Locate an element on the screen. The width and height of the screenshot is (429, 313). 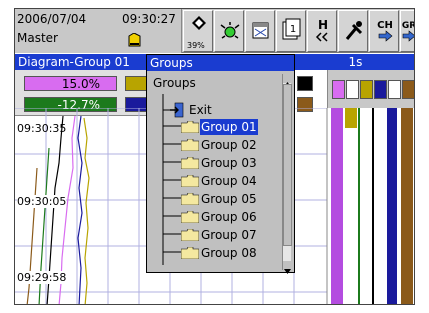
bar-ch3 is located at coordinates (351, 118).